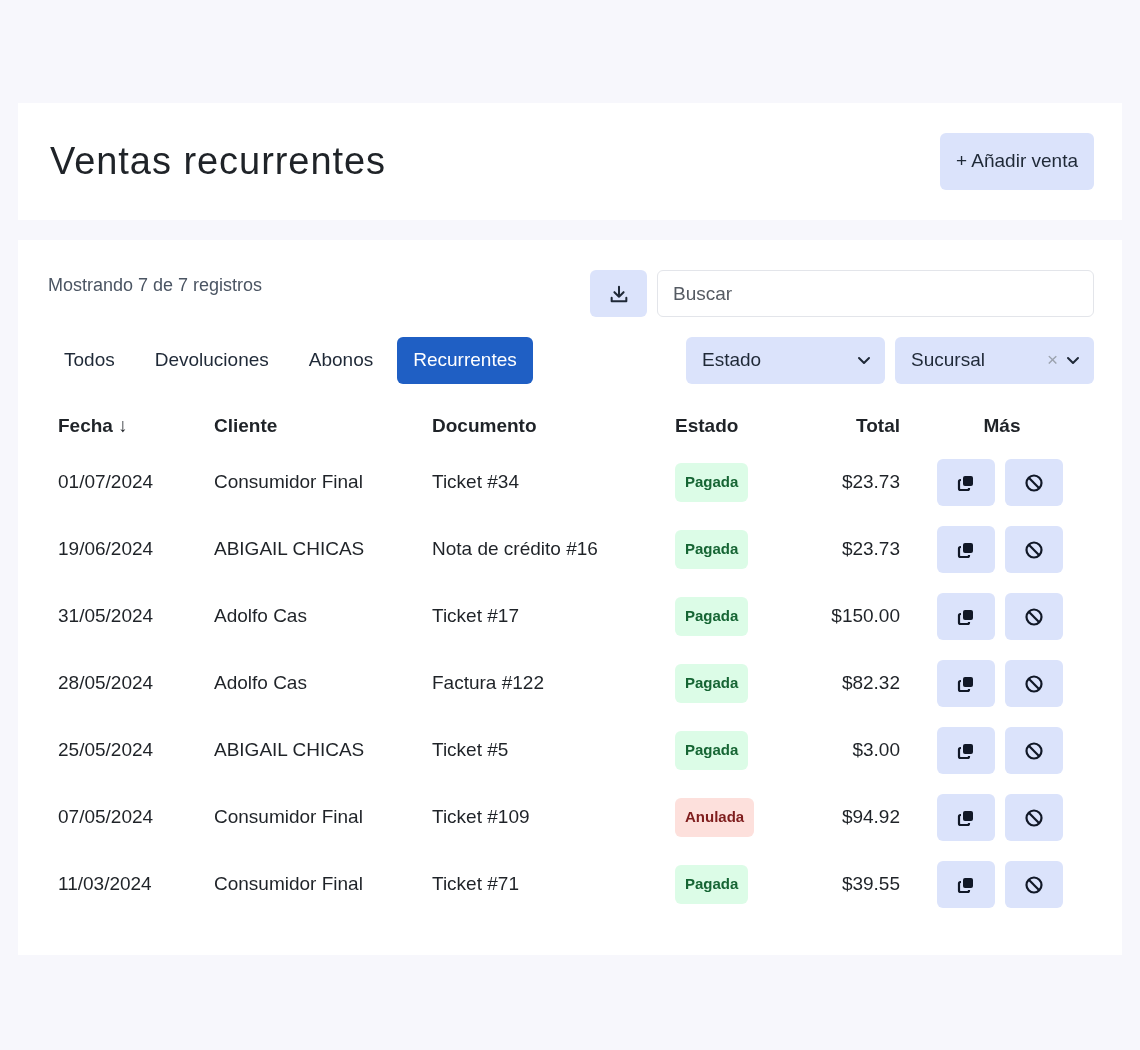 This screenshot has width=1140, height=1050. What do you see at coordinates (875, 293) in the screenshot?
I see `search-field: Buscar` at bounding box center [875, 293].